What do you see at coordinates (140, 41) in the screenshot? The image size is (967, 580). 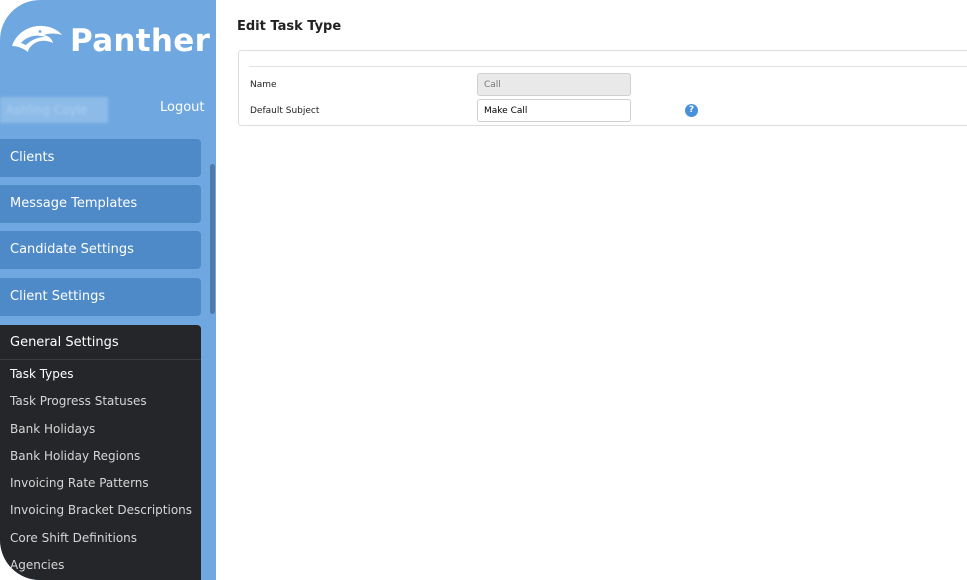 I see `logo-text: Panther` at bounding box center [140, 41].